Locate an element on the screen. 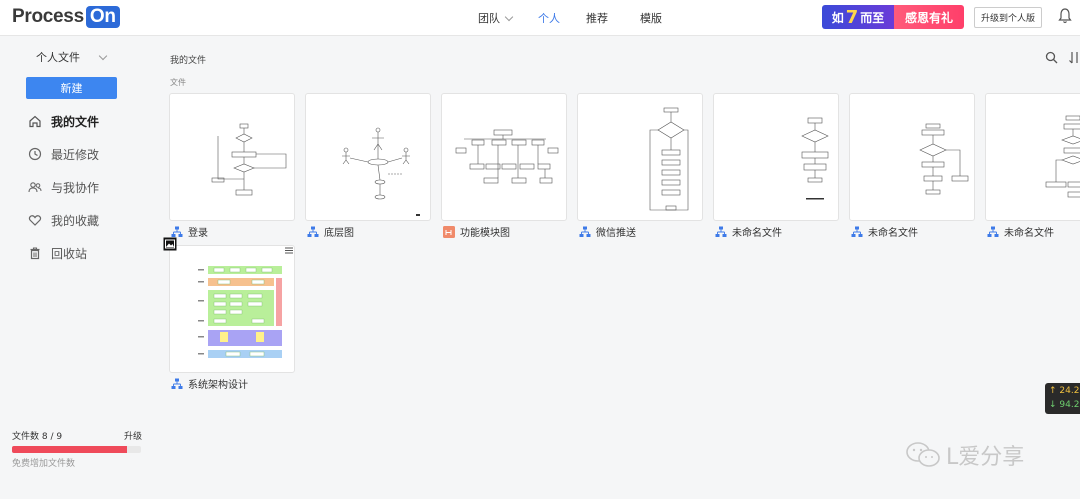 The image size is (1080, 499). upgrade-button: 升级到个人版 is located at coordinates (1008, 17).